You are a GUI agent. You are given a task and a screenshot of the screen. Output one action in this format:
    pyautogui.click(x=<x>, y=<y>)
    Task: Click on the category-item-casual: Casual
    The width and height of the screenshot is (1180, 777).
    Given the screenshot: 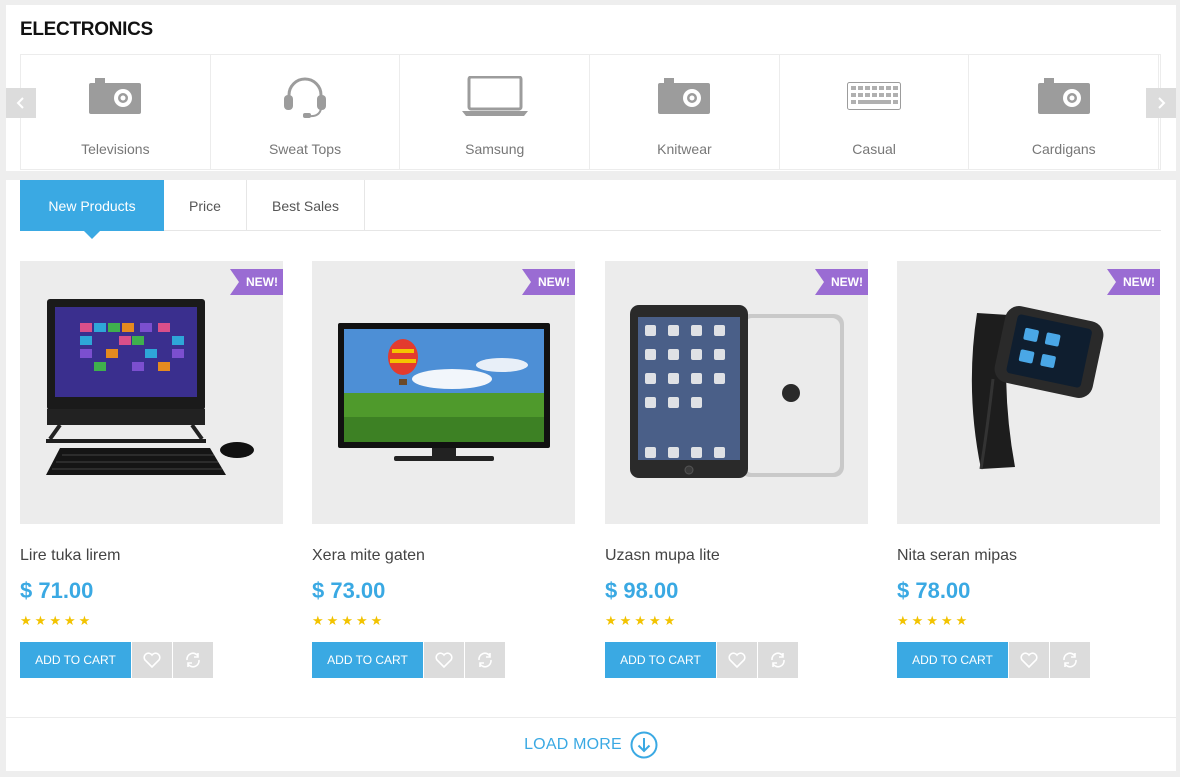 What is the action you would take?
    pyautogui.click(x=875, y=112)
    